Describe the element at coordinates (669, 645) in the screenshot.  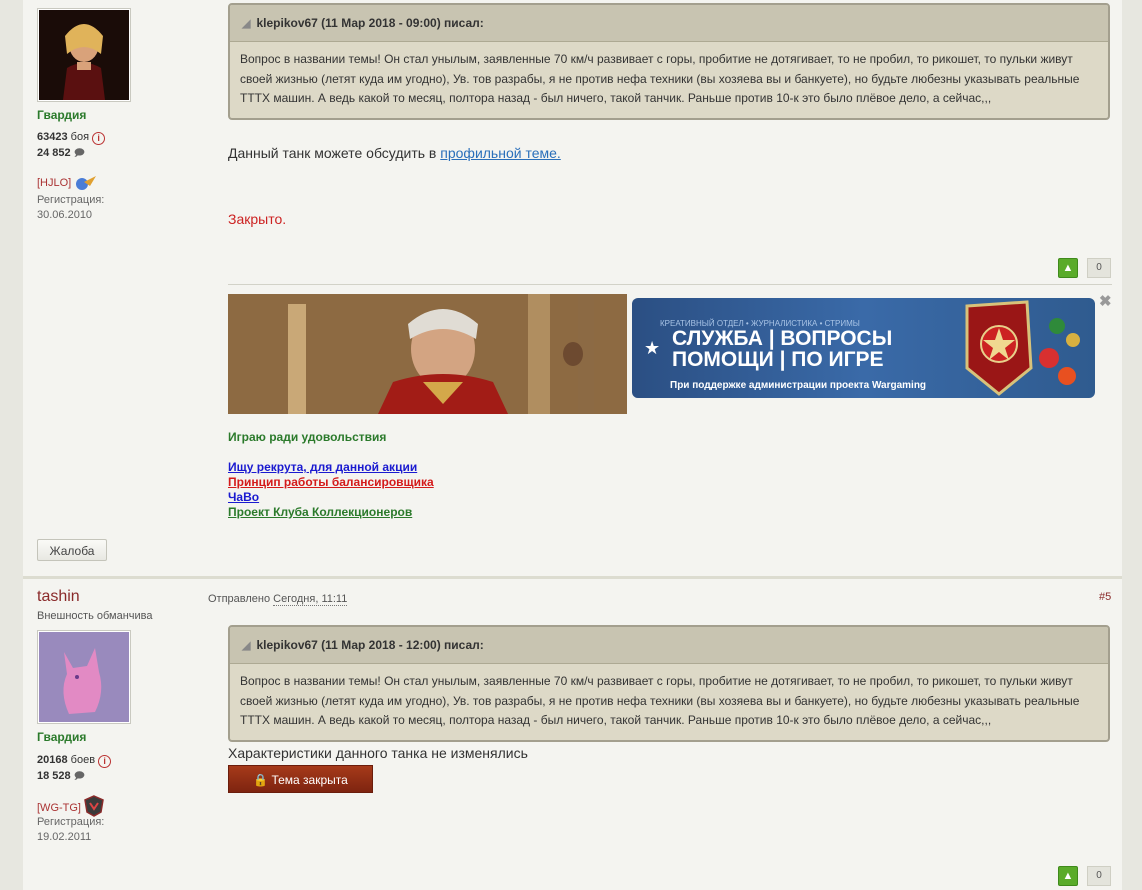
I see `quote-header: ◢ klepikov67 (11 Мар 2018 - 12:00) писал:` at that location.